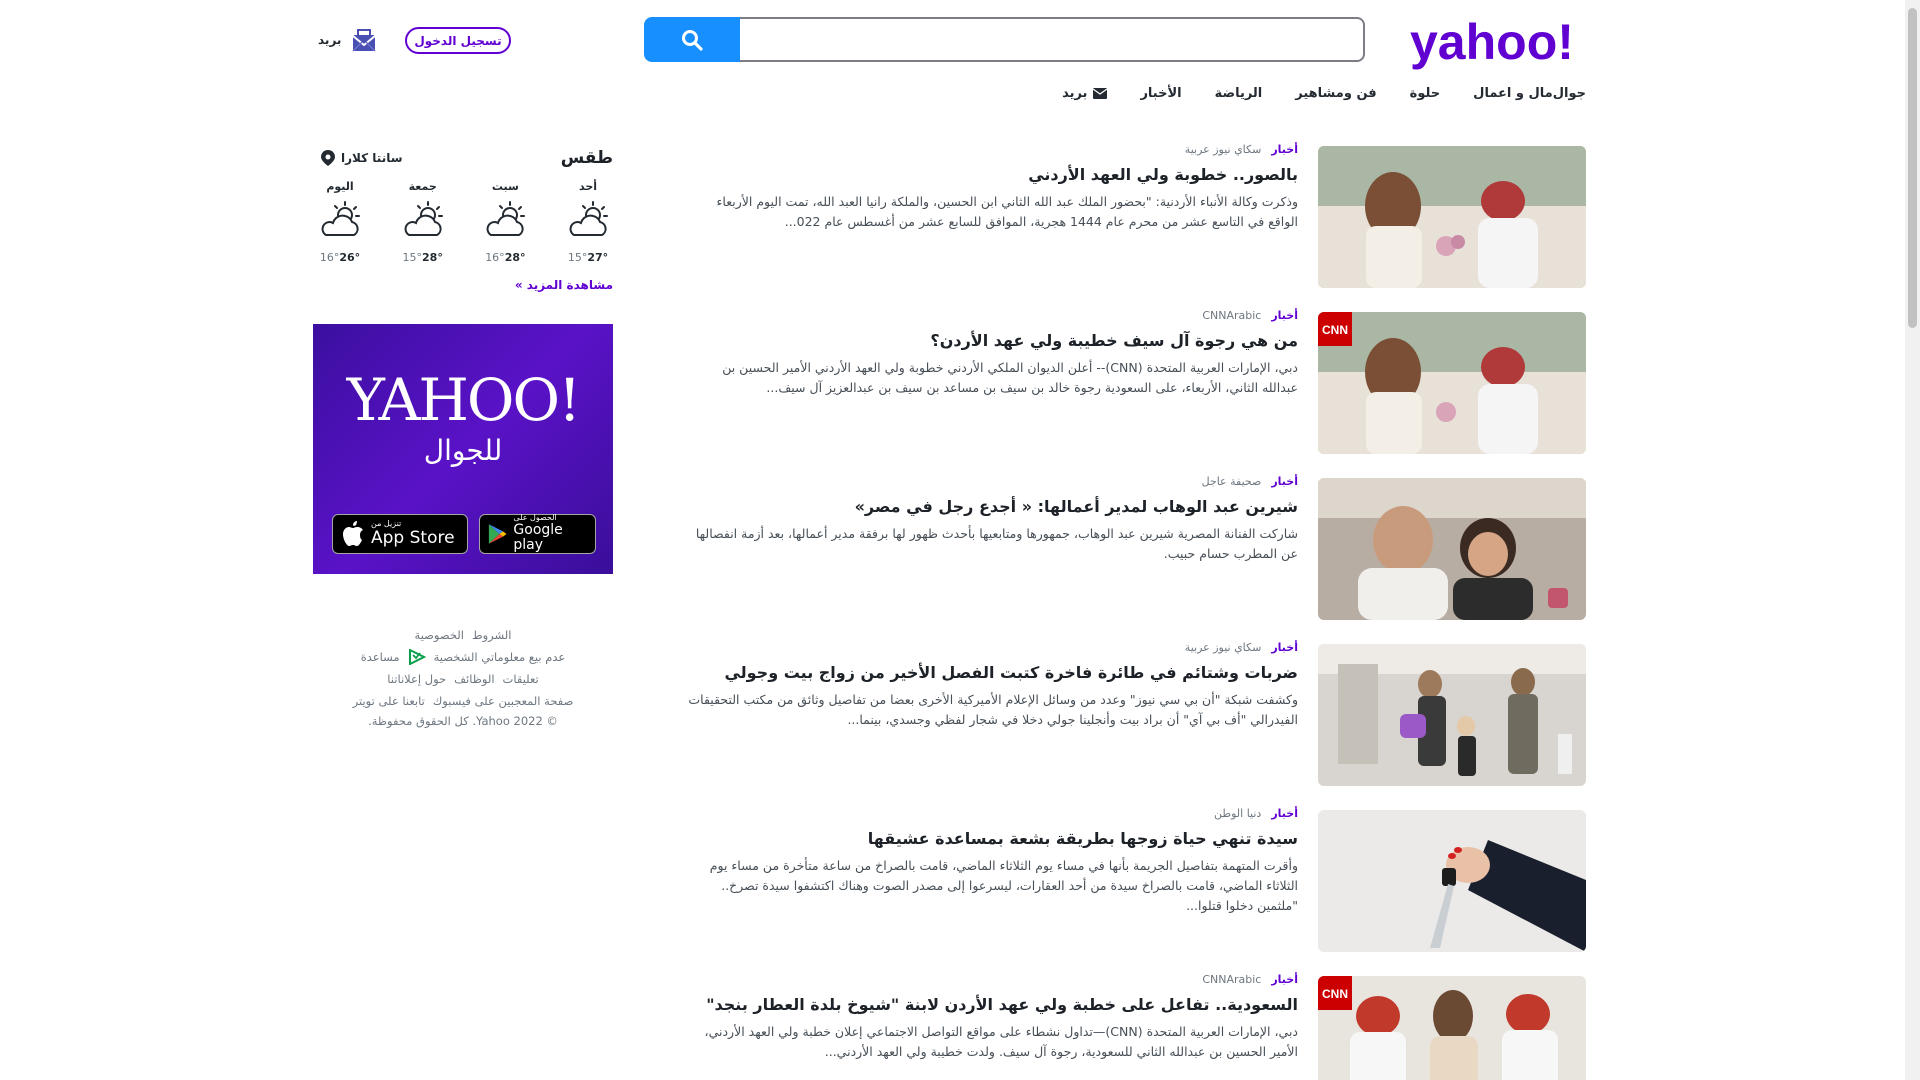  Describe the element at coordinates (521, 679) in the screenshot. I see `footer-comments-link: تعليقات` at that location.